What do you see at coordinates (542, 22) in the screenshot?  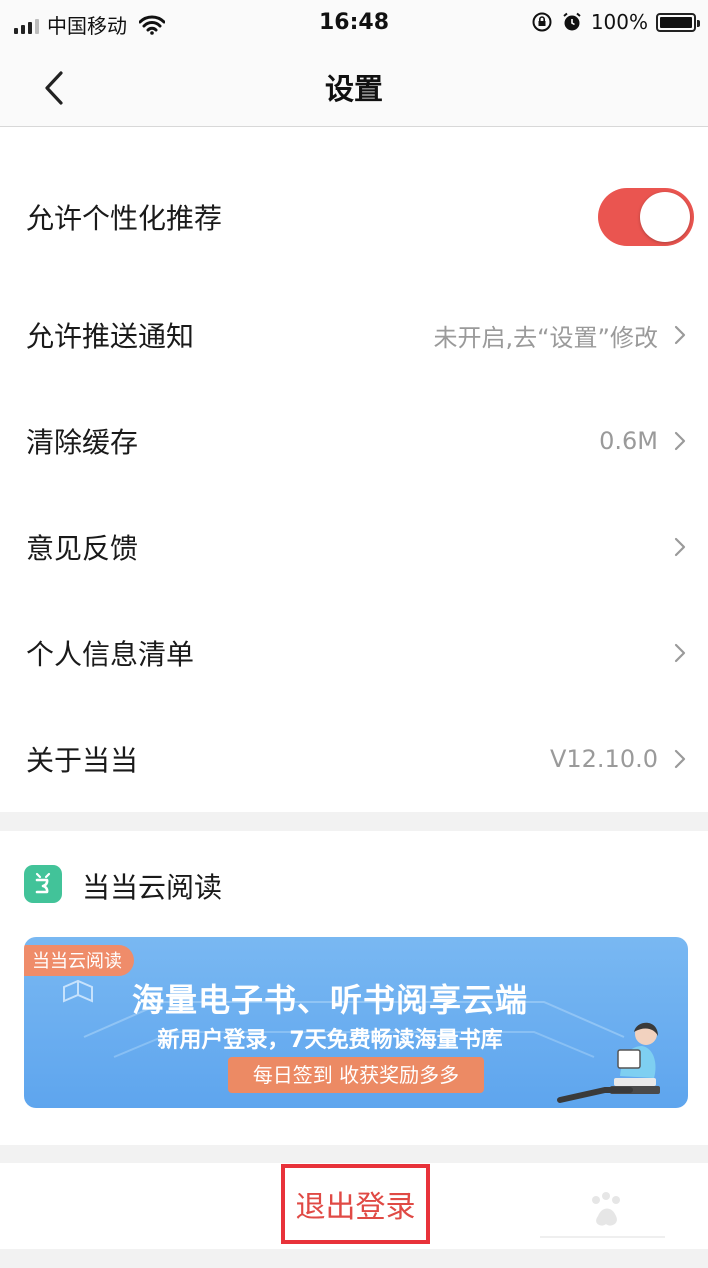 I see `rotation-lock-icon` at bounding box center [542, 22].